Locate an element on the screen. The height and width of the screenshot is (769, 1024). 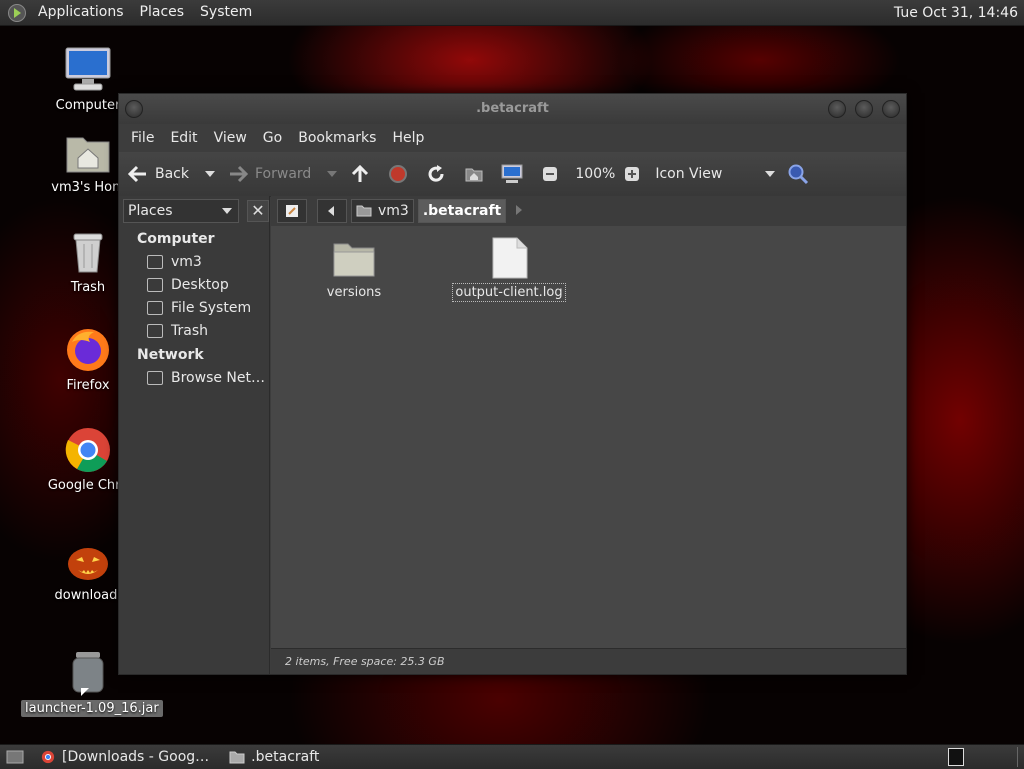
search-button is located at coordinates (801, 174).